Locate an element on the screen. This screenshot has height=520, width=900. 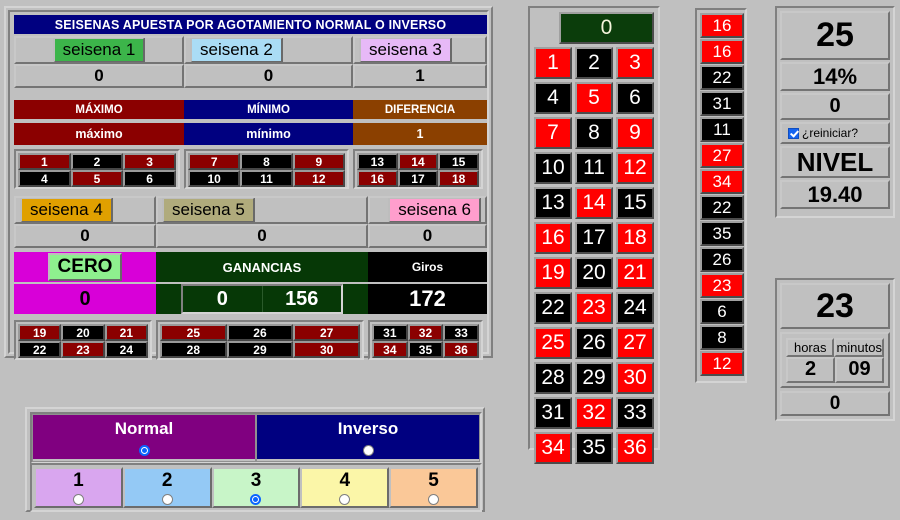
radio-level-2-icon is located at coordinates (167, 499).